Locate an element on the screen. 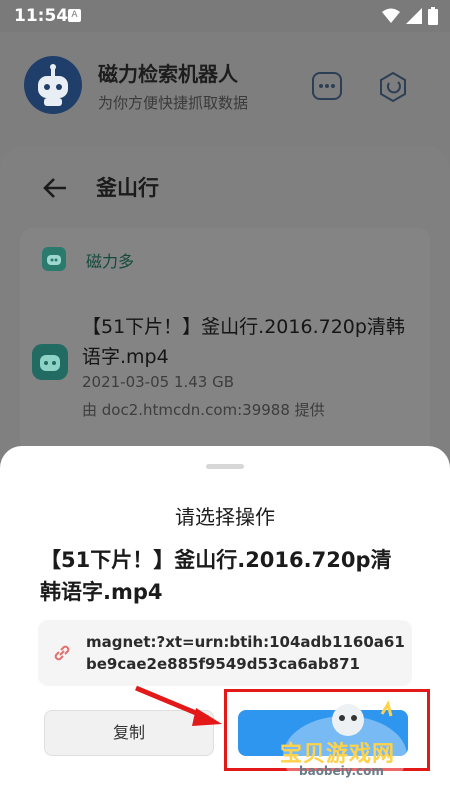 The width and height of the screenshot is (450, 800). sheet-file-name: 【51下片！】釜山行.2016.720p清韩语字.mp4 is located at coordinates (216, 576).